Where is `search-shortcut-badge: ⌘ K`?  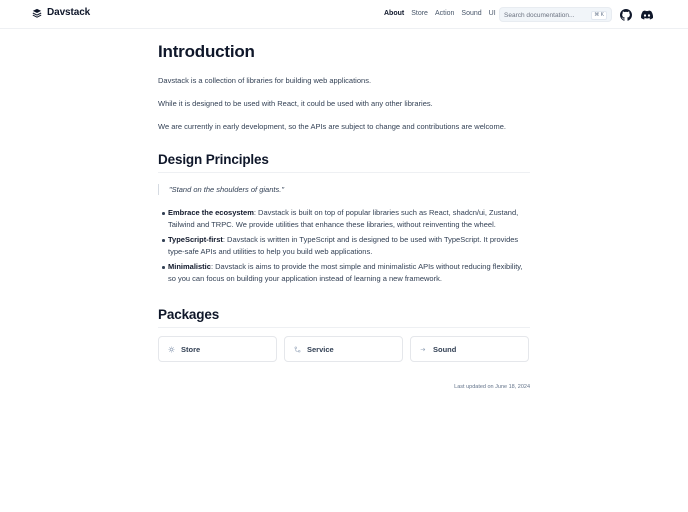
search-shortcut-badge: ⌘ K is located at coordinates (599, 15).